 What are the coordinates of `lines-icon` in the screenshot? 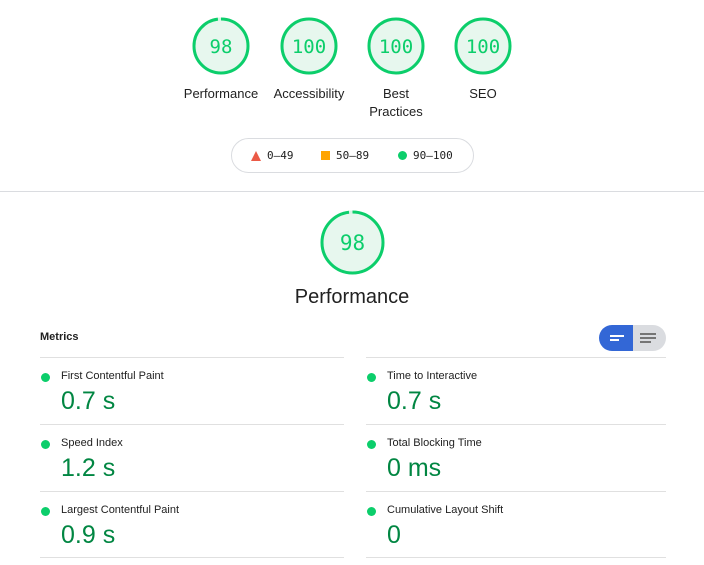 It's located at (616, 338).